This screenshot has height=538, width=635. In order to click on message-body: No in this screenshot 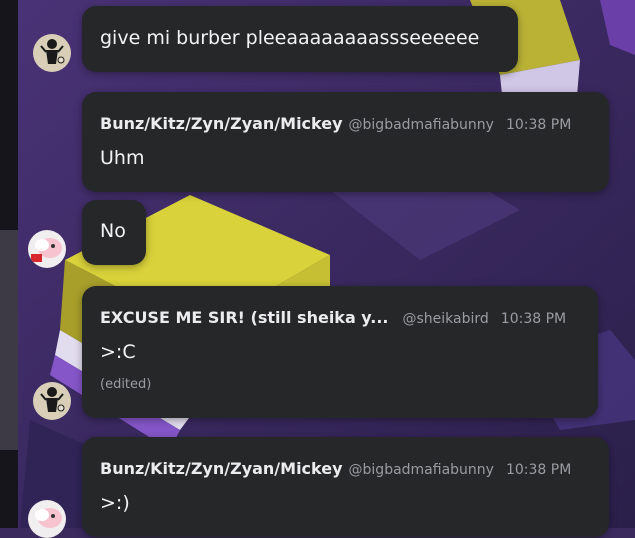, I will do `click(113, 231)`.